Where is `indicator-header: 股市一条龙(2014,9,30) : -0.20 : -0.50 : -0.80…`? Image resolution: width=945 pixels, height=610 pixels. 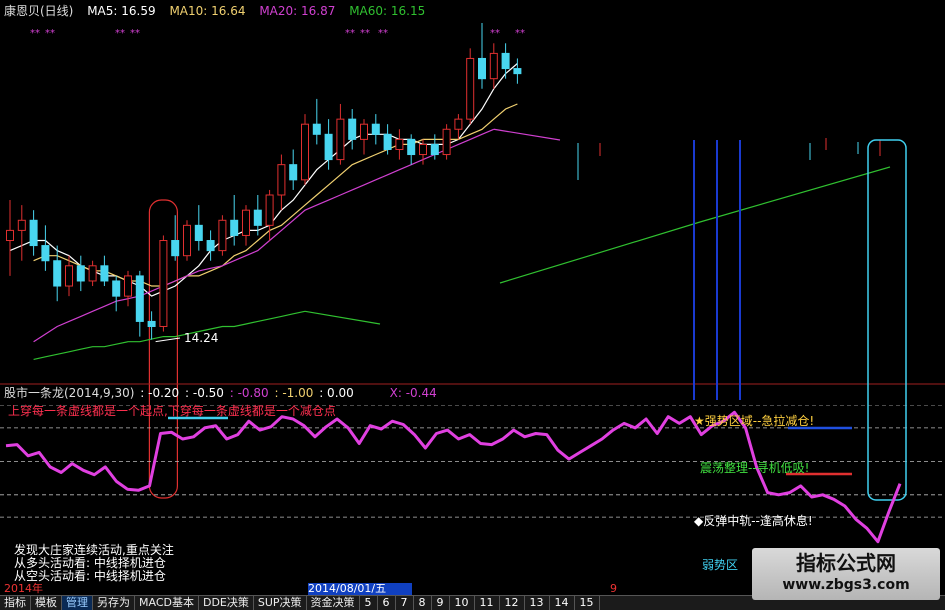
indicator-header: 股市一条龙(2014,9,30) : -0.20 : -0.50 : -0.80… is located at coordinates (221, 392).